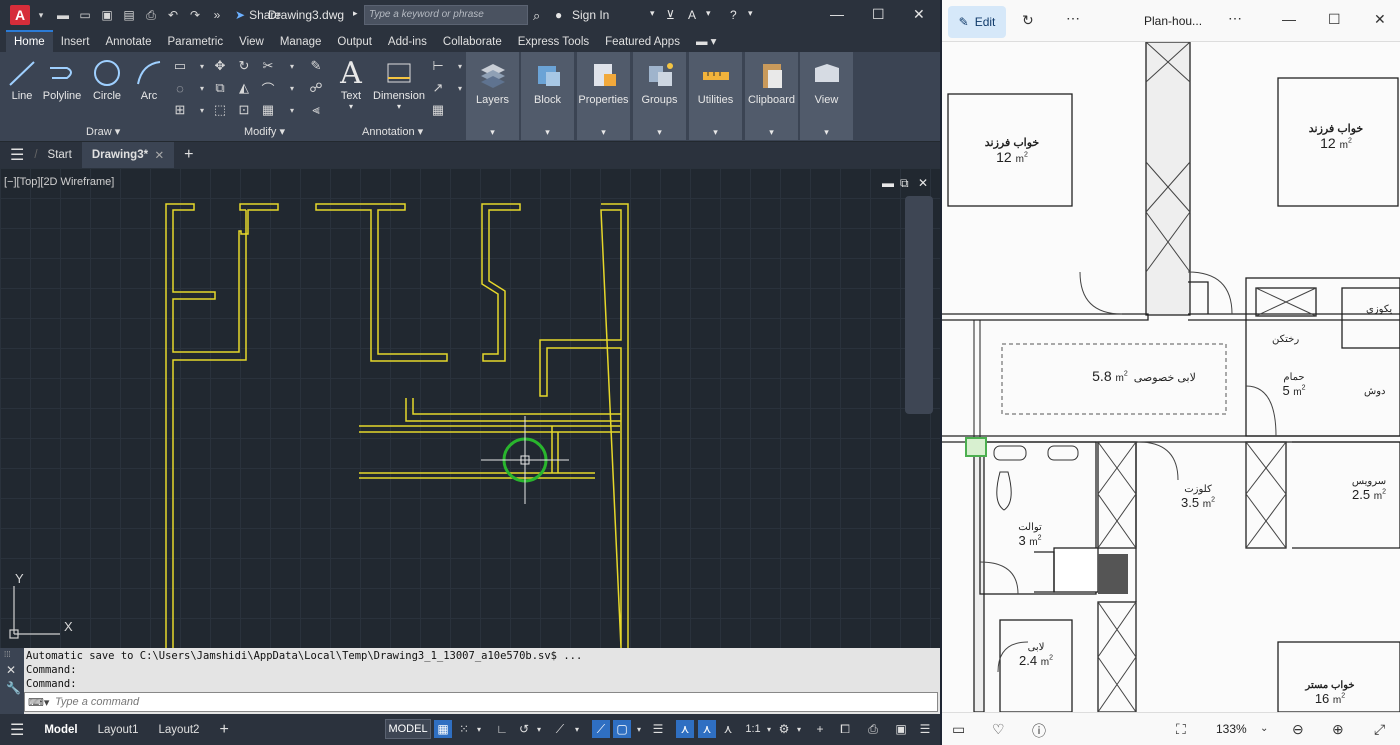  I want to click on zoom-level: 133%, so click(1231, 729).